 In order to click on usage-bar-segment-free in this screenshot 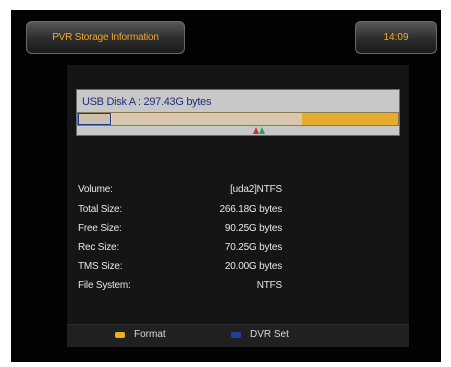, I will do `click(94, 119)`.